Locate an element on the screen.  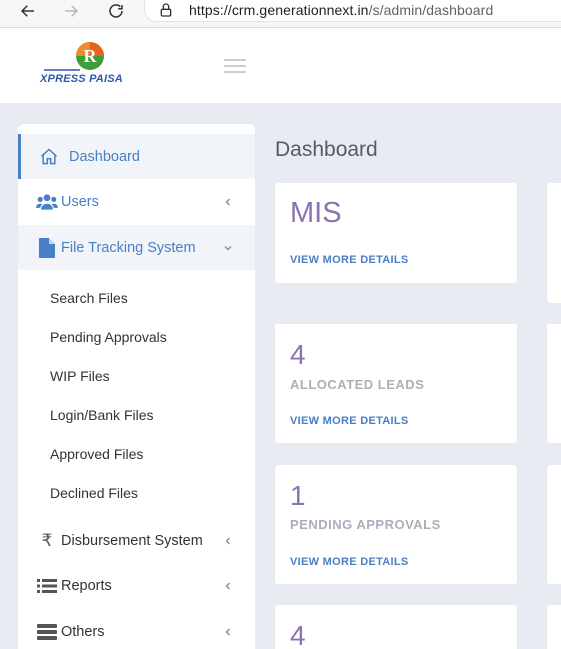
home-icon is located at coordinates (49, 157).